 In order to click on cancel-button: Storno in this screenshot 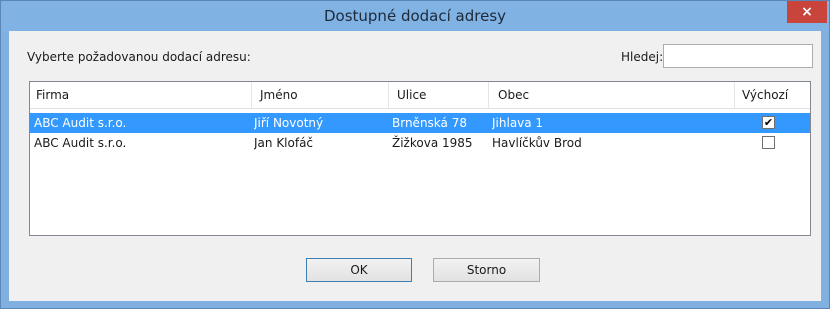, I will do `click(486, 270)`.